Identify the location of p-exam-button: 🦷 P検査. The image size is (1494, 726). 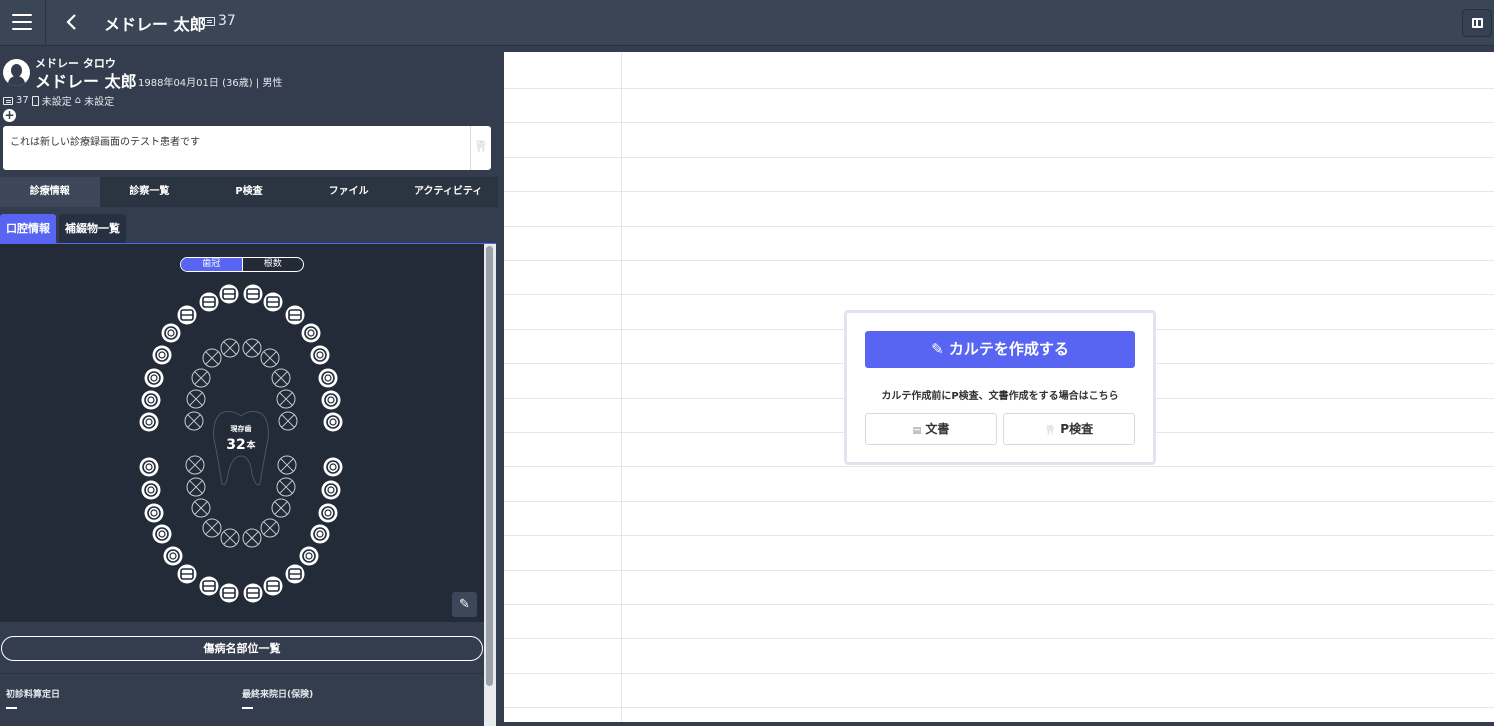
(1069, 429).